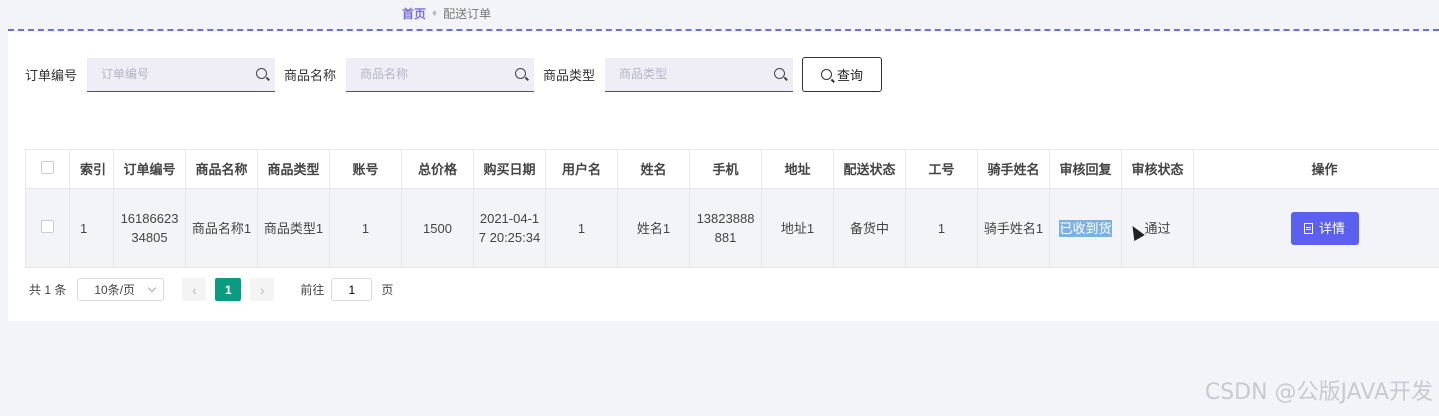  What do you see at coordinates (1308, 228) in the screenshot?
I see `document-icon` at bounding box center [1308, 228].